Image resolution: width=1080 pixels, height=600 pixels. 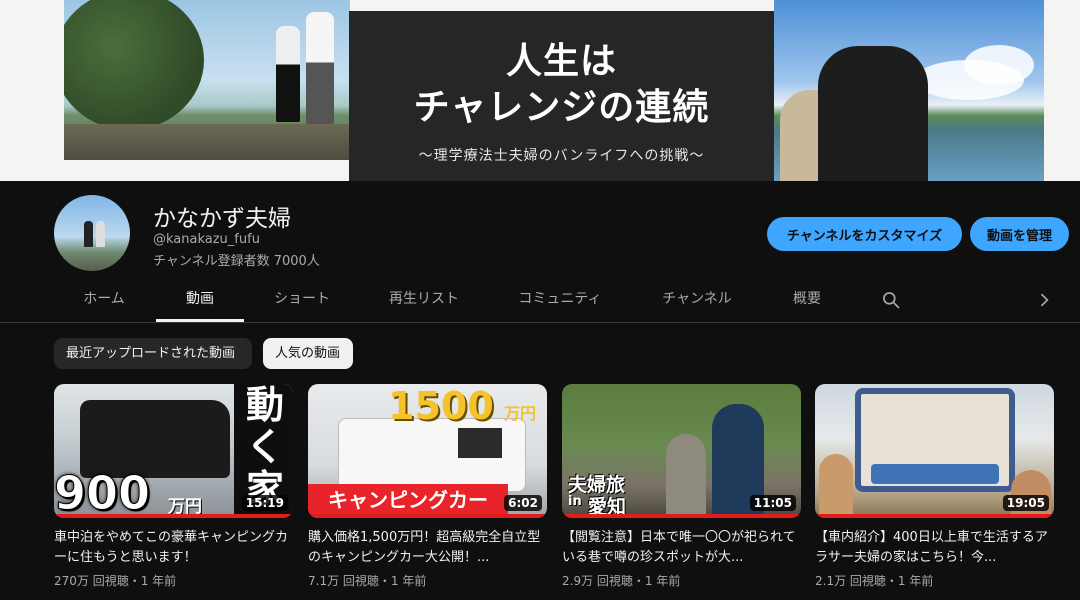 I want to click on overlay-side-text: 動く家, so click(x=264, y=447).